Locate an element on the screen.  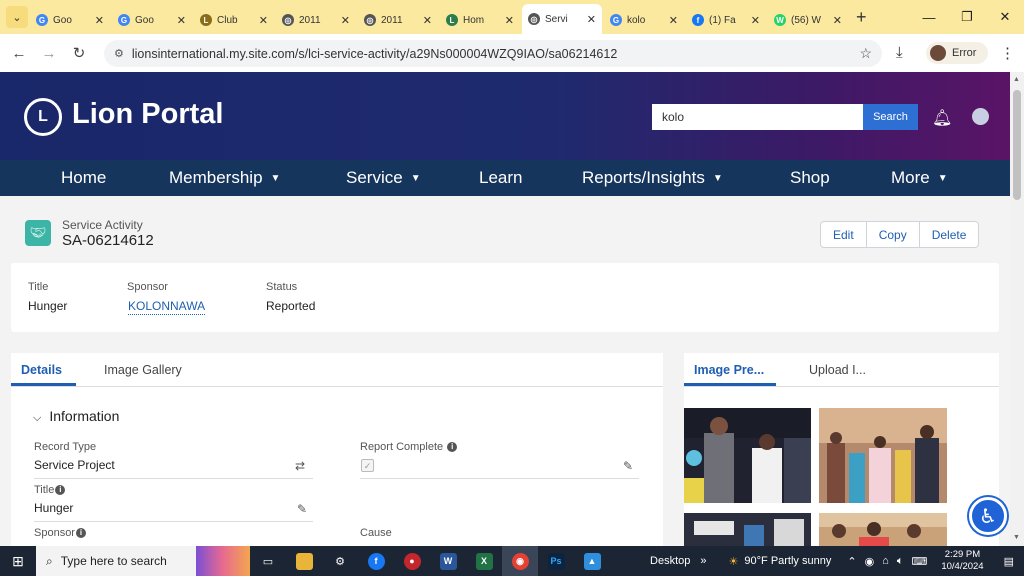
task-view-icon: ▭ is located at coordinates (268, 561).